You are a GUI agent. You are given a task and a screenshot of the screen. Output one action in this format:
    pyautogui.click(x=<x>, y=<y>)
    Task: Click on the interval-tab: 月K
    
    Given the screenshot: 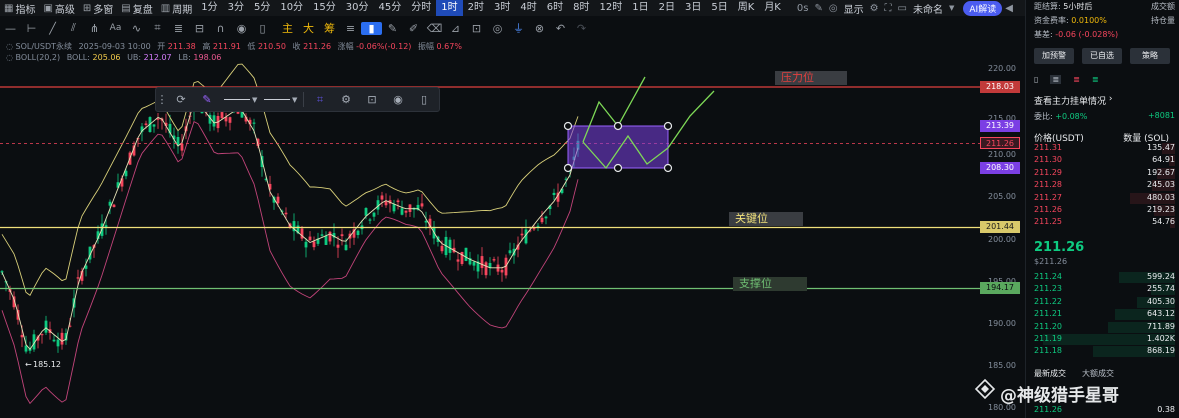 What is the action you would take?
    pyautogui.click(x=772, y=8)
    